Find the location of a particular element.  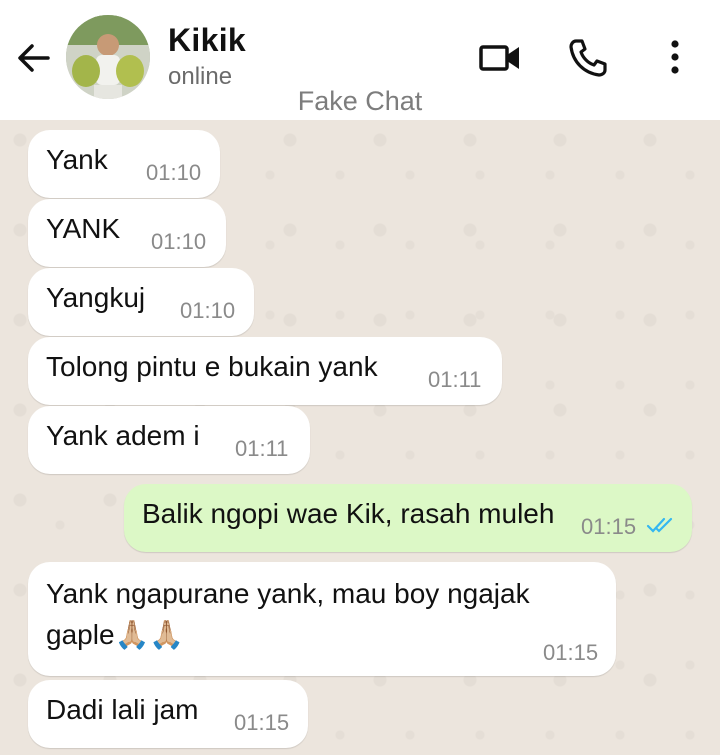

more-options-button is located at coordinates (675, 58).